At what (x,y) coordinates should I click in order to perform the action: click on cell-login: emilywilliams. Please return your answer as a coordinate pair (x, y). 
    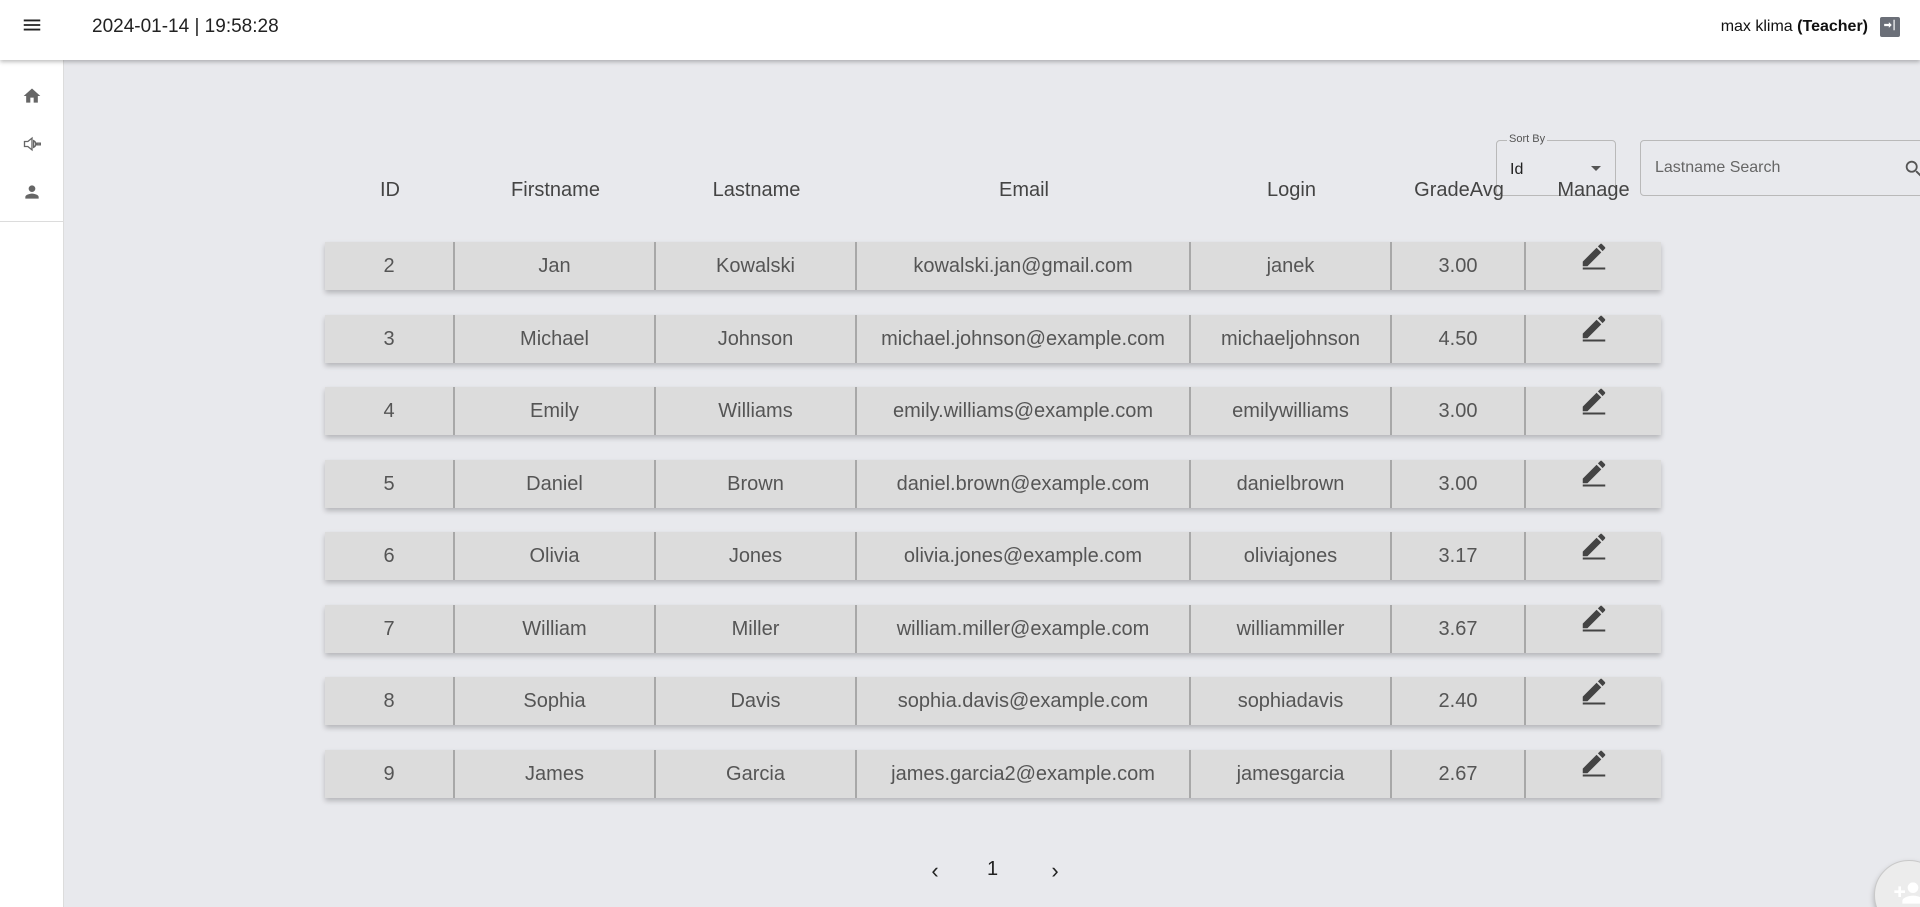
    Looking at the image, I should click on (1291, 411).